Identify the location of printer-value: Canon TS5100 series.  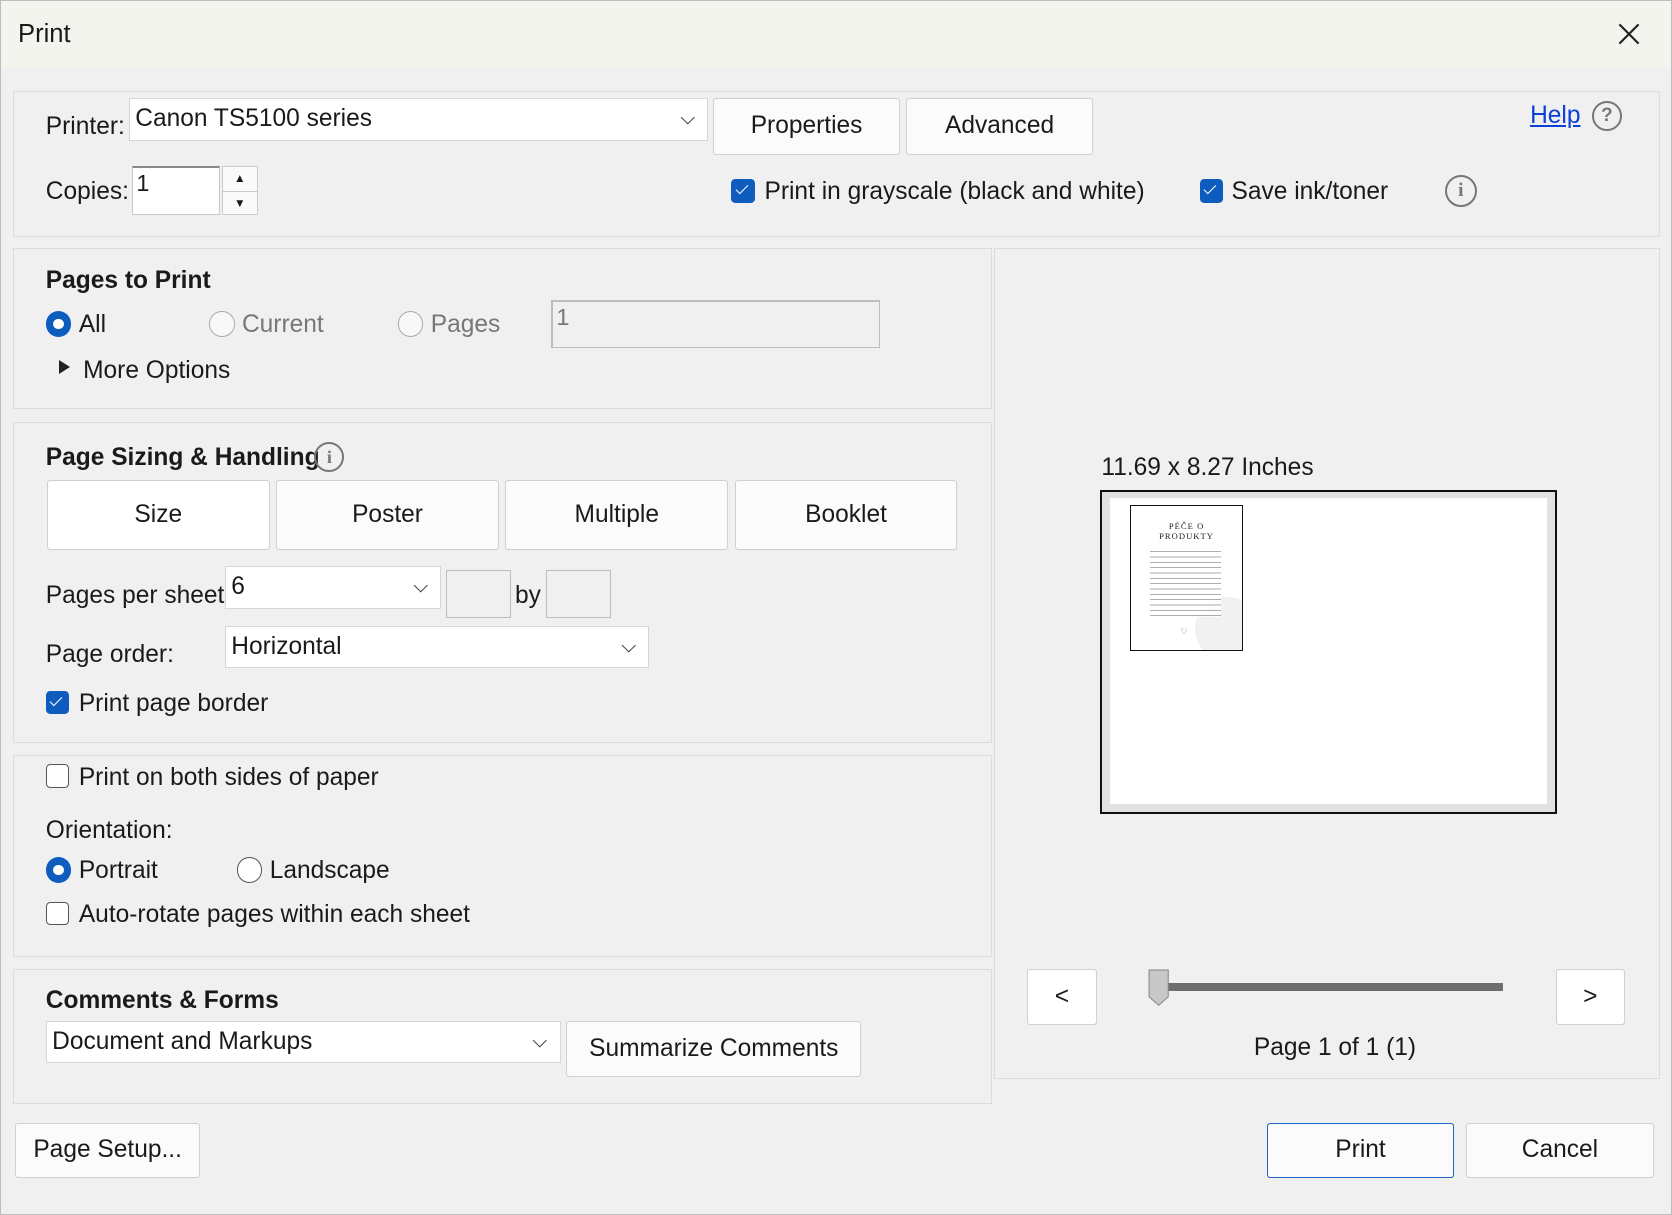
(253, 119).